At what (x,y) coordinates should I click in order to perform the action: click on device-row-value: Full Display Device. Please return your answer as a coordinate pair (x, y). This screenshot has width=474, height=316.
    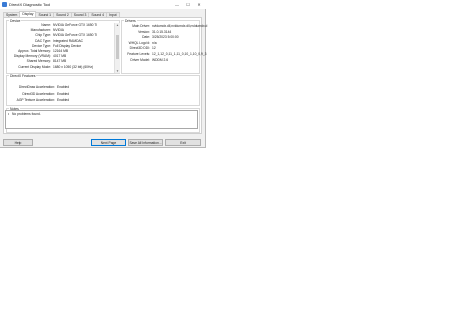
    Looking at the image, I should click on (67, 45).